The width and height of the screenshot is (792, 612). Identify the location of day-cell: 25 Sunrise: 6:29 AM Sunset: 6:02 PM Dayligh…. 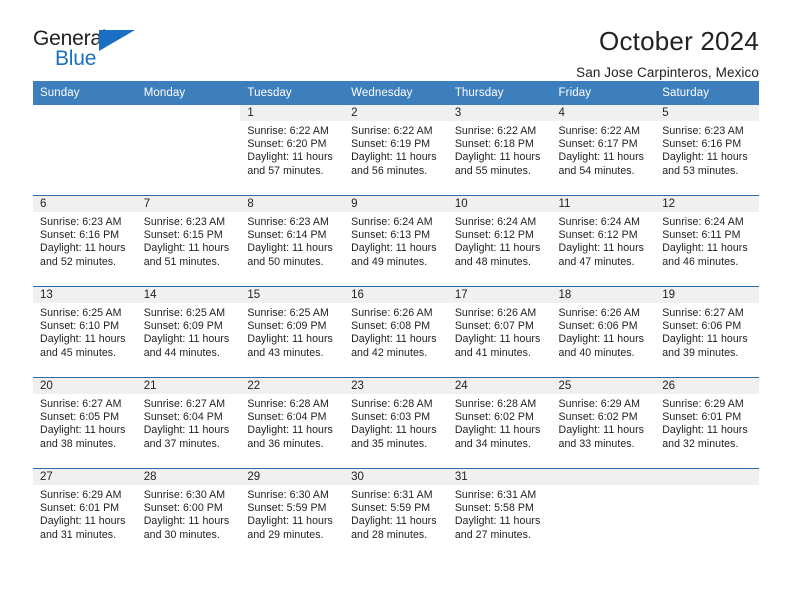
(603, 423).